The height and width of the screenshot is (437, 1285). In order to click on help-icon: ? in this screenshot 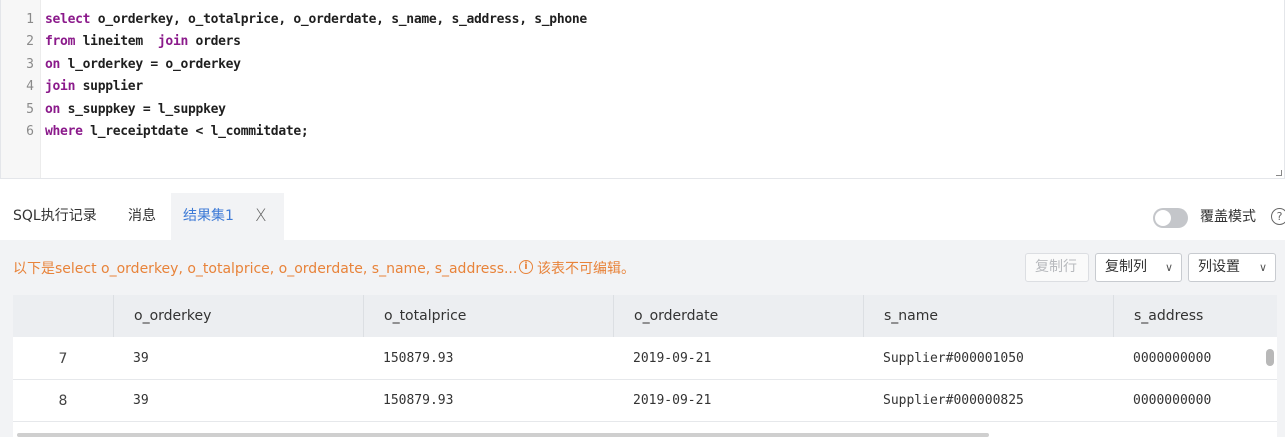, I will do `click(1278, 216)`.